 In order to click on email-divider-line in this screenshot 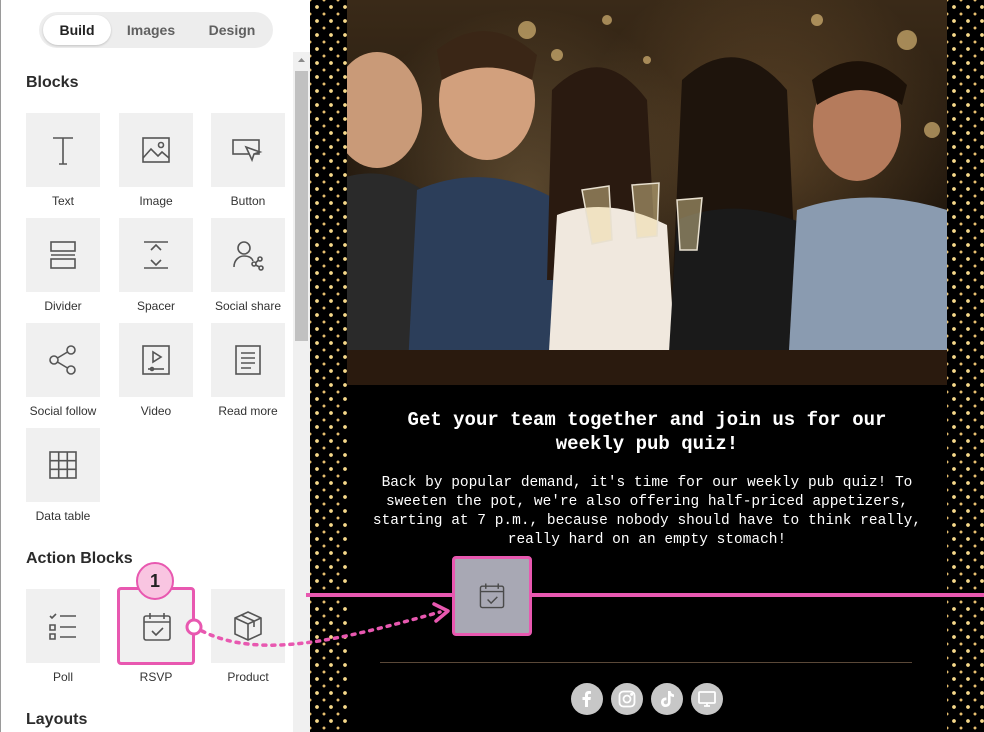, I will do `click(646, 662)`.